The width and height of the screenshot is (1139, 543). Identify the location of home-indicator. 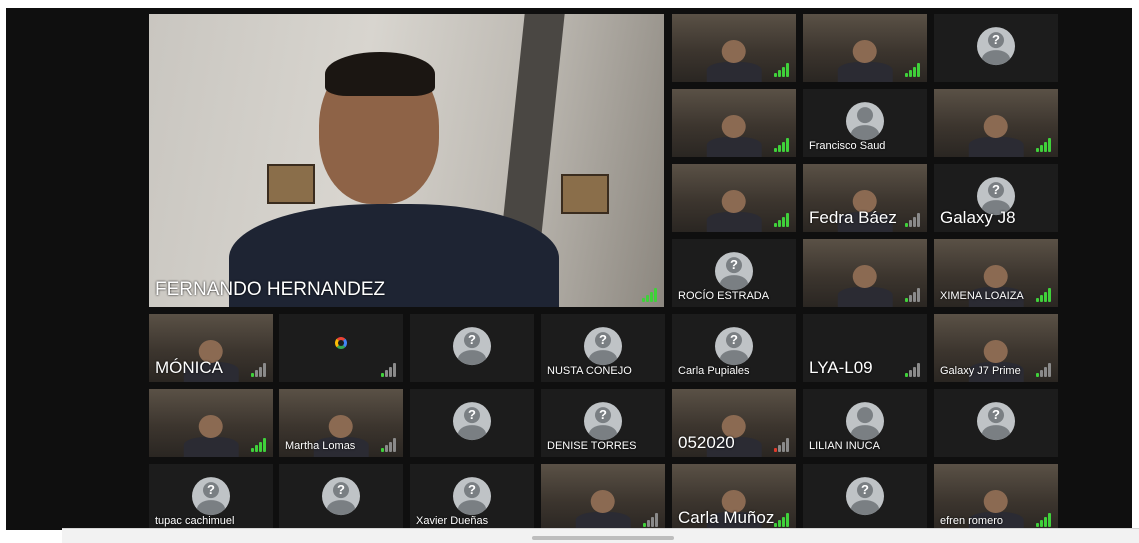
(603, 538).